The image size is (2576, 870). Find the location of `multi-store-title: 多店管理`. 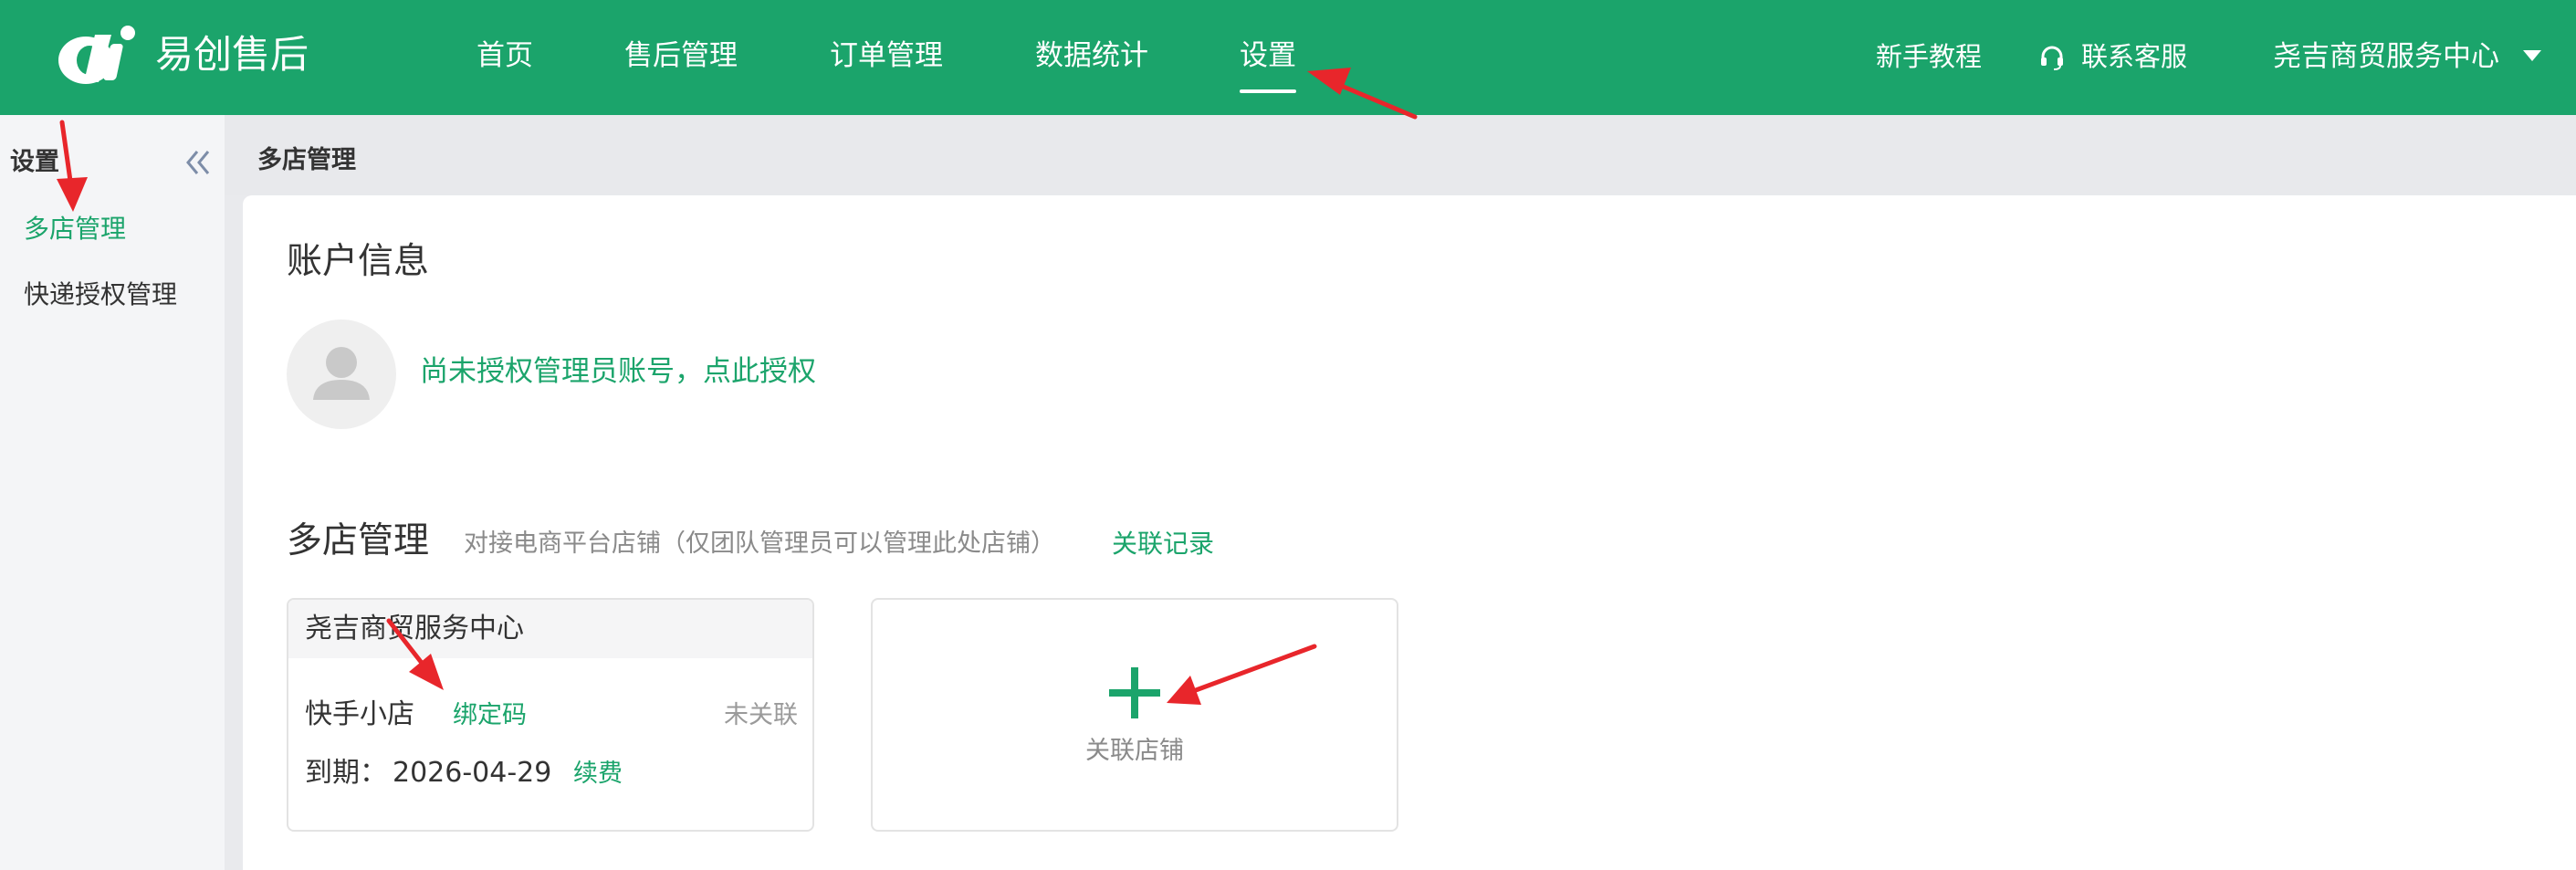

multi-store-title: 多店管理 is located at coordinates (359, 540).